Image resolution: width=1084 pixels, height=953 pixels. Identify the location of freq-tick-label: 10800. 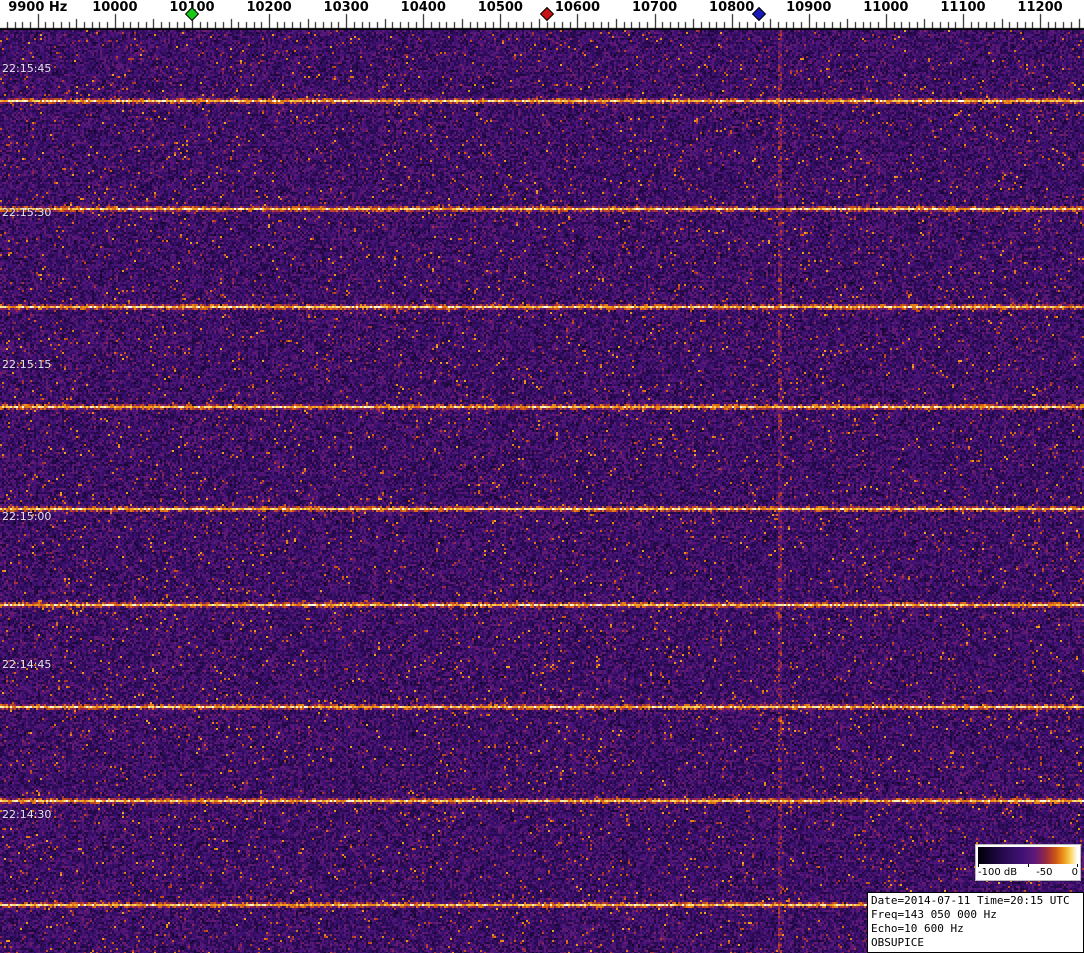
(732, 7).